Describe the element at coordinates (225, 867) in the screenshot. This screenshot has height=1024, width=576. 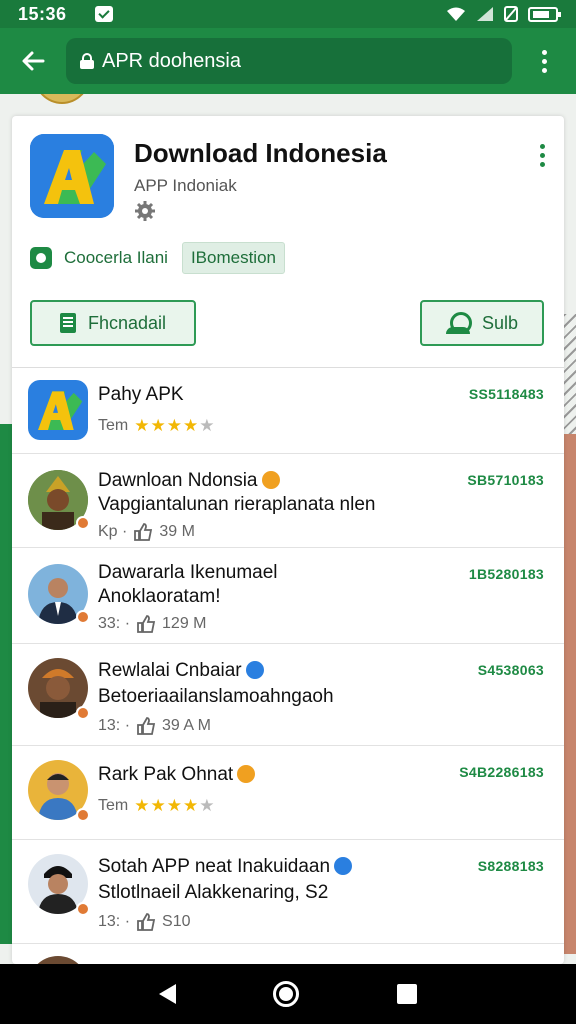
I see `item-title: Sotah APP neat Inakuidaan` at that location.